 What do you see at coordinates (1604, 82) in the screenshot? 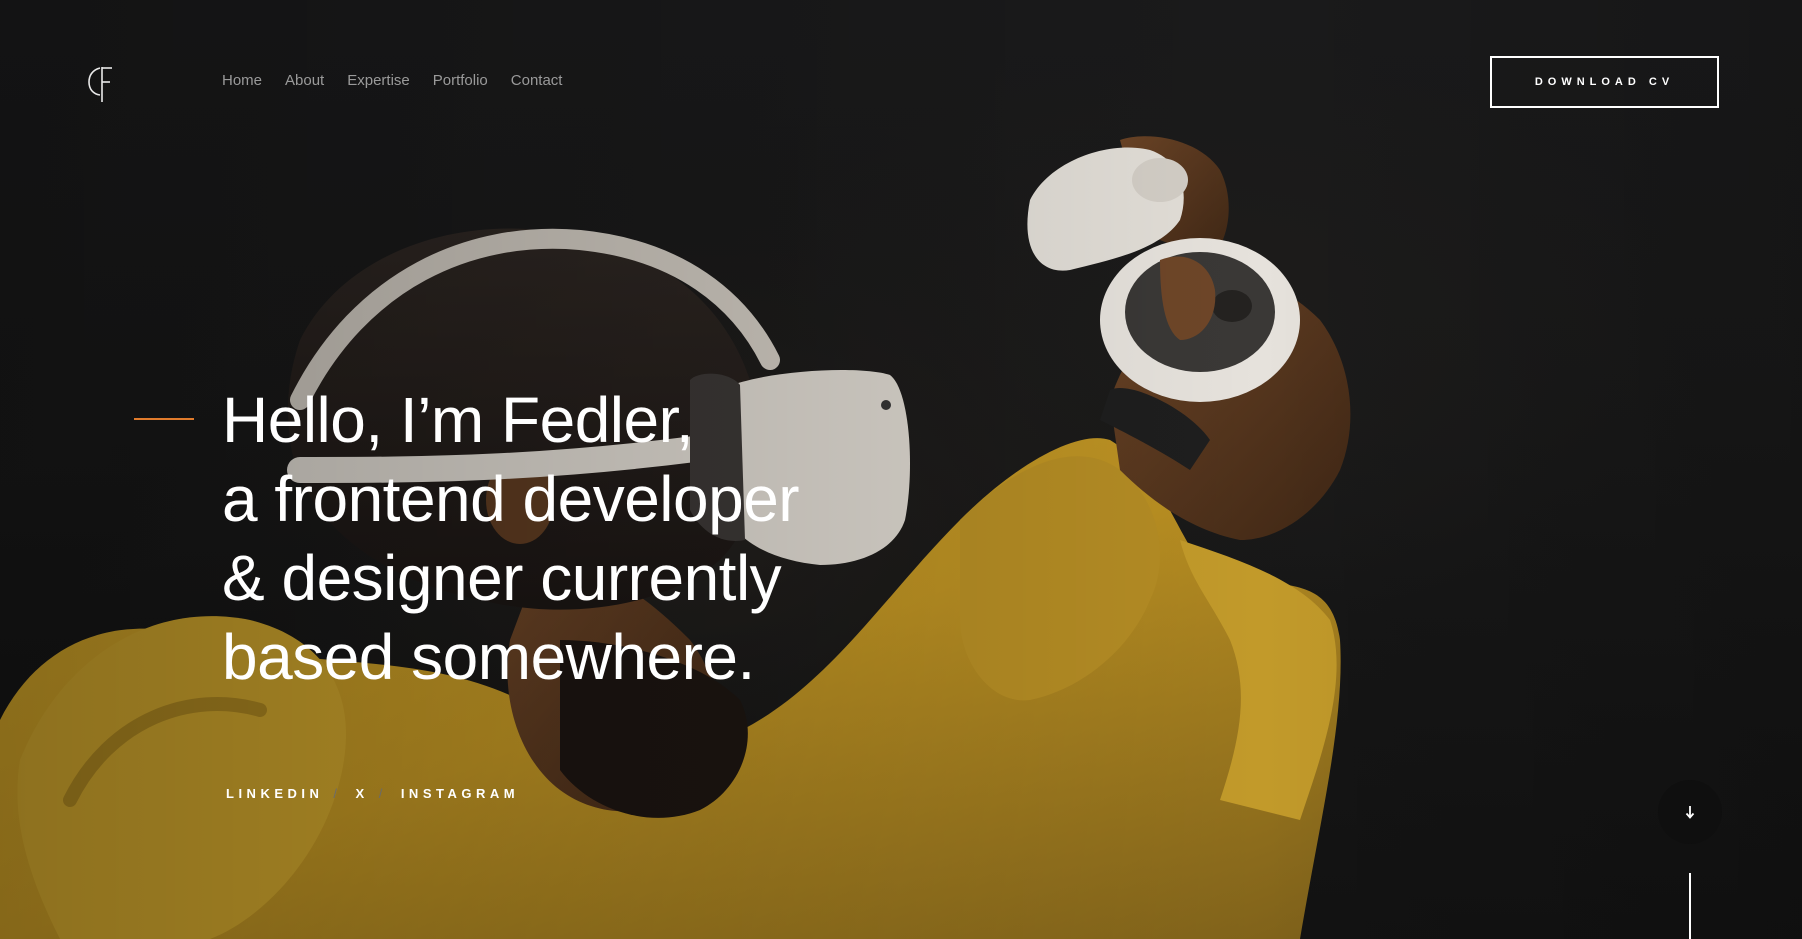
I see `download-cv-button: DOWNLOAD CV` at bounding box center [1604, 82].